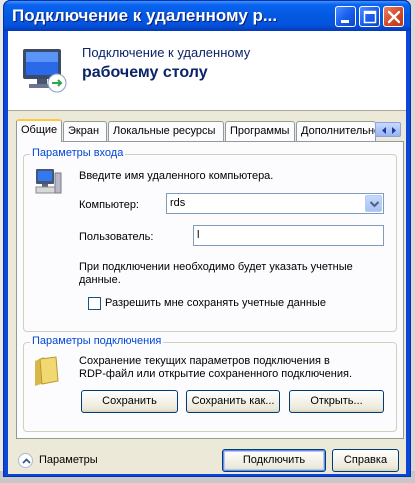  Describe the element at coordinates (45, 72) in the screenshot. I see `remote-desktop-icon` at that location.